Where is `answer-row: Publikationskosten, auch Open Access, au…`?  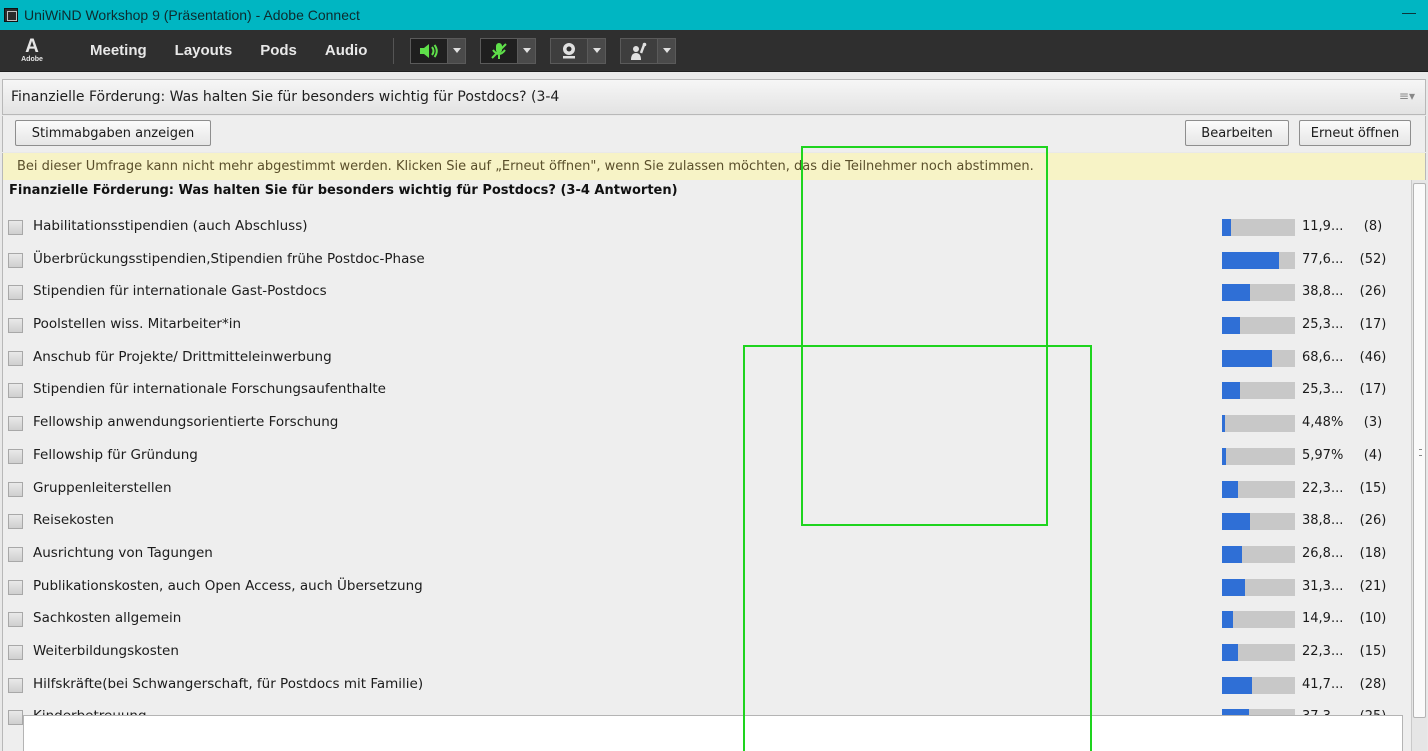 answer-row: Publikationskosten, auch Open Access, au… is located at coordinates (707, 587).